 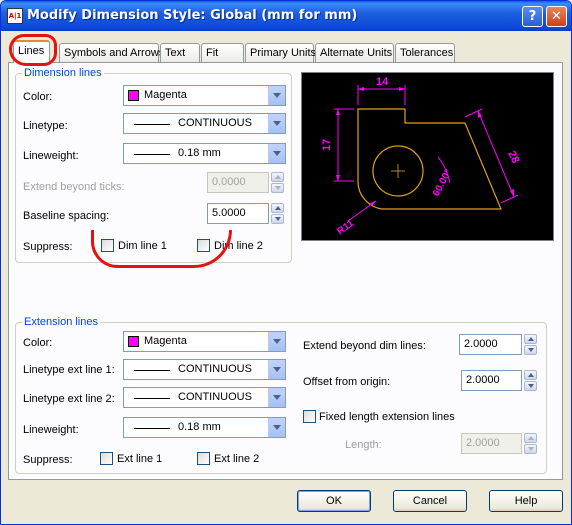 I want to click on ext-lineweight-select: 0.18 mm, so click(x=204, y=427).